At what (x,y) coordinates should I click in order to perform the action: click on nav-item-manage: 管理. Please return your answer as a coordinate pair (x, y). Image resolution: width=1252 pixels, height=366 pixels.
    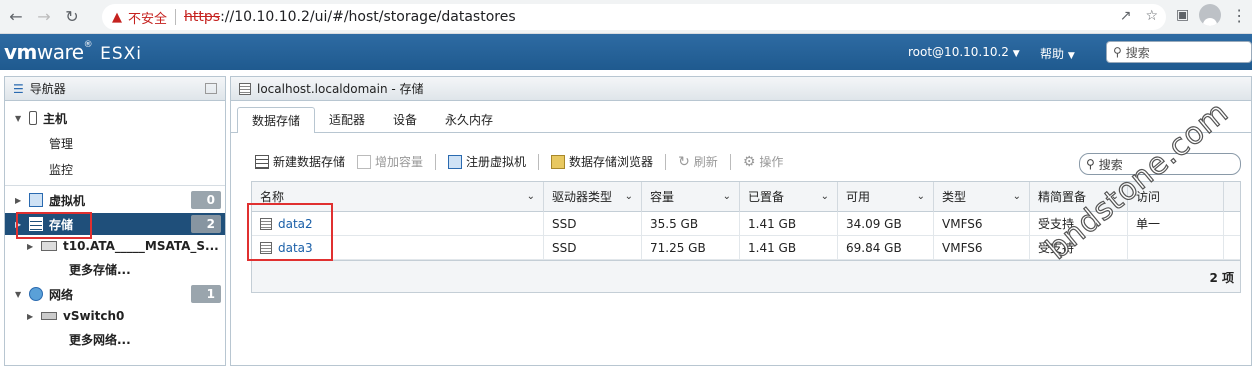
    Looking at the image, I should click on (61, 143).